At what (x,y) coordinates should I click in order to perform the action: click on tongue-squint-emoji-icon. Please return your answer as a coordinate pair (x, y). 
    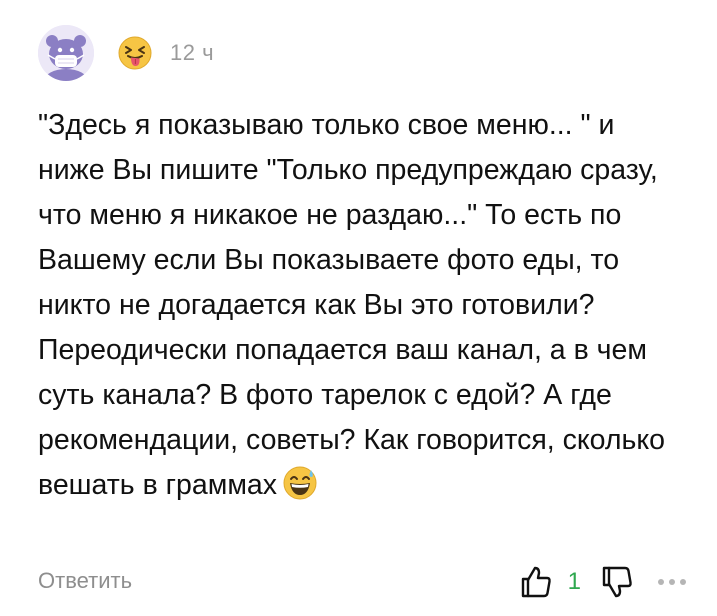
    Looking at the image, I should click on (135, 53).